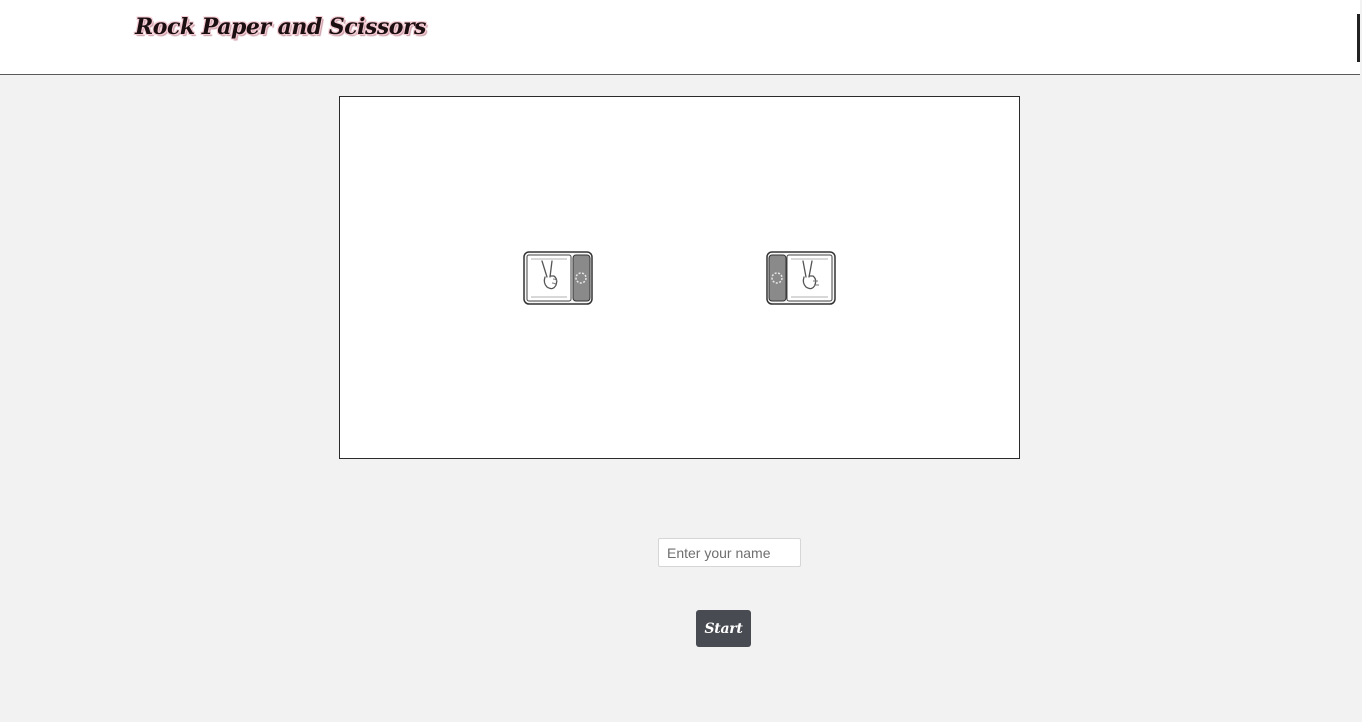  Describe the element at coordinates (1358, 38) in the screenshot. I see `window-scroll-edge` at that location.